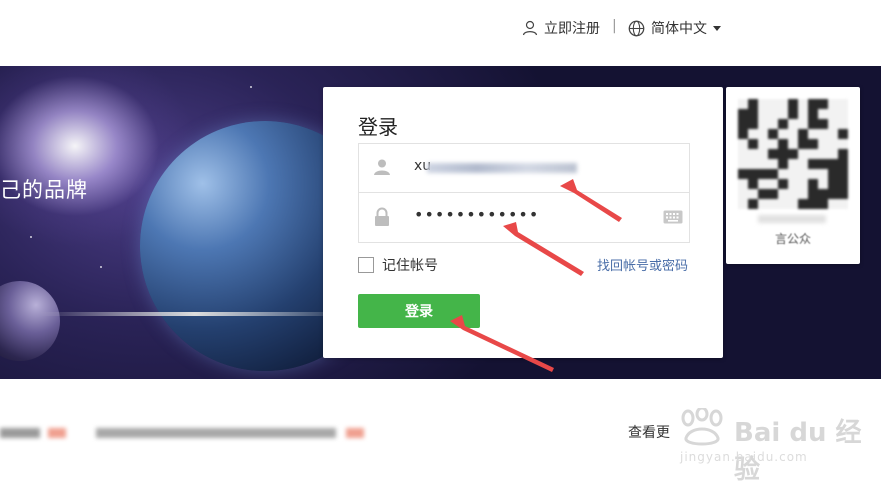 The width and height of the screenshot is (881, 488). What do you see at coordinates (502, 168) in the screenshot?
I see `redacted-username` at bounding box center [502, 168].